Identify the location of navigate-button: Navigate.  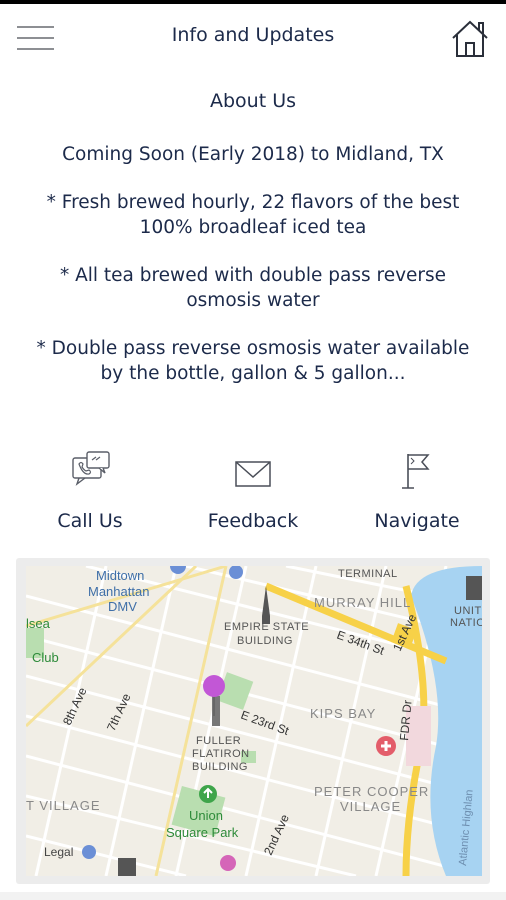
(417, 496).